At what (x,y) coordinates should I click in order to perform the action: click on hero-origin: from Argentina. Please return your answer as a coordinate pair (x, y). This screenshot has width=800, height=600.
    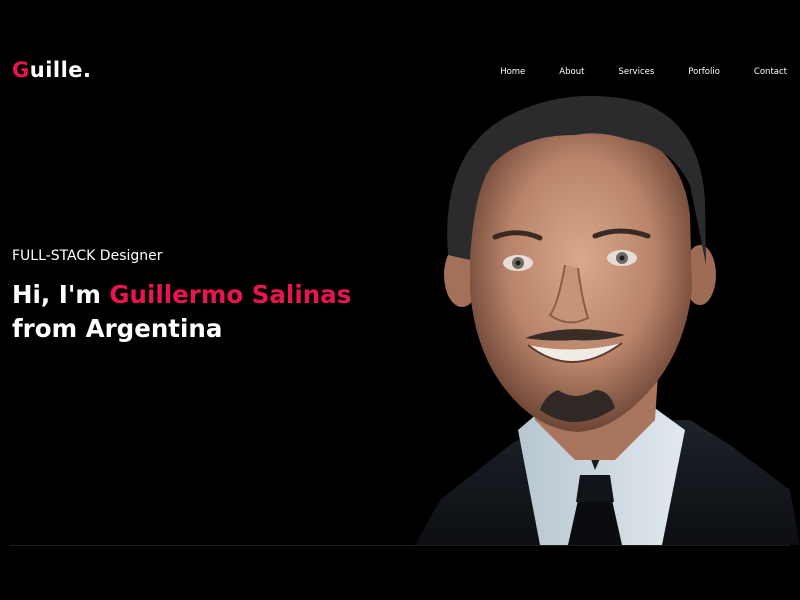
    Looking at the image, I should click on (117, 328).